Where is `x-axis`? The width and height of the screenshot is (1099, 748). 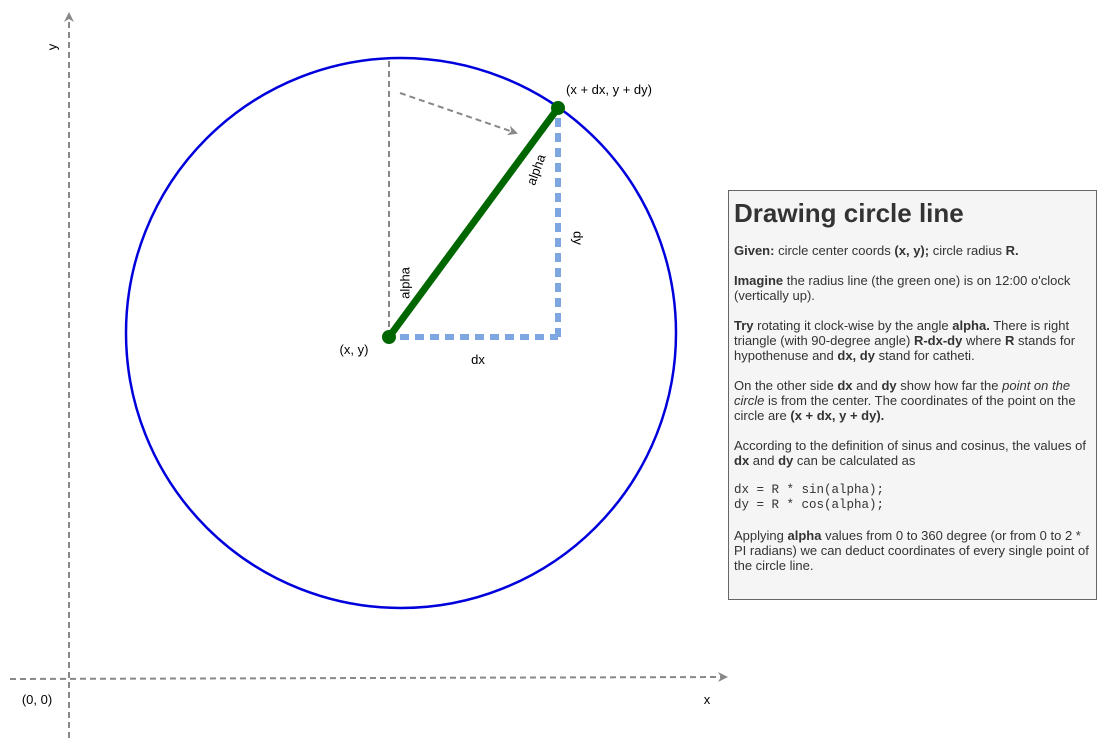 x-axis is located at coordinates (368, 677).